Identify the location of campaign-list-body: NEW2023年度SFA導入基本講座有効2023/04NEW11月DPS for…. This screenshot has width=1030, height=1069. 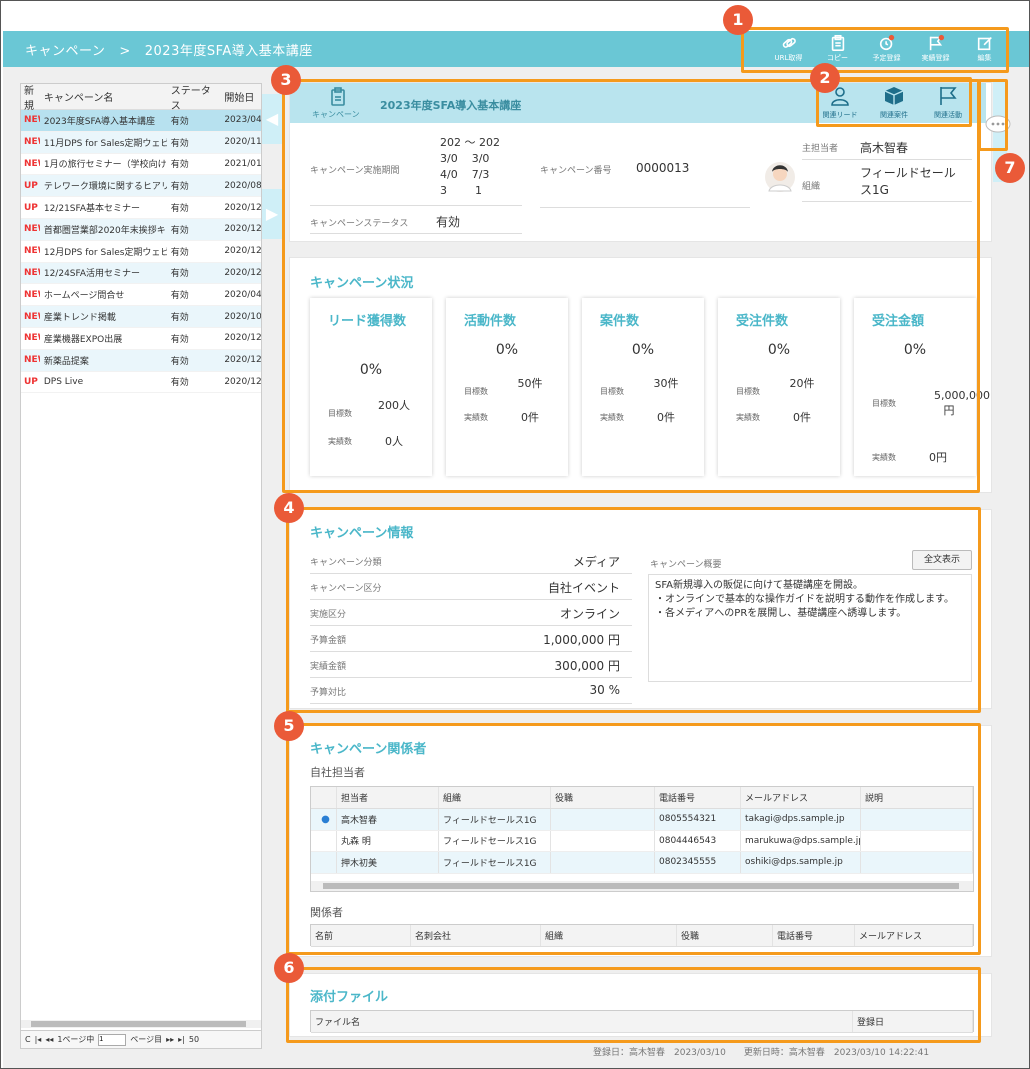
(141, 252).